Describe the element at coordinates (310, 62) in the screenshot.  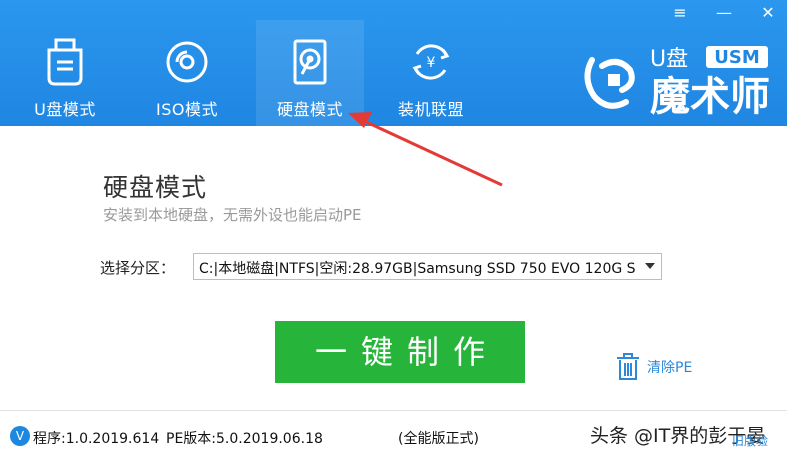
I see `hard-drive-icon` at that location.